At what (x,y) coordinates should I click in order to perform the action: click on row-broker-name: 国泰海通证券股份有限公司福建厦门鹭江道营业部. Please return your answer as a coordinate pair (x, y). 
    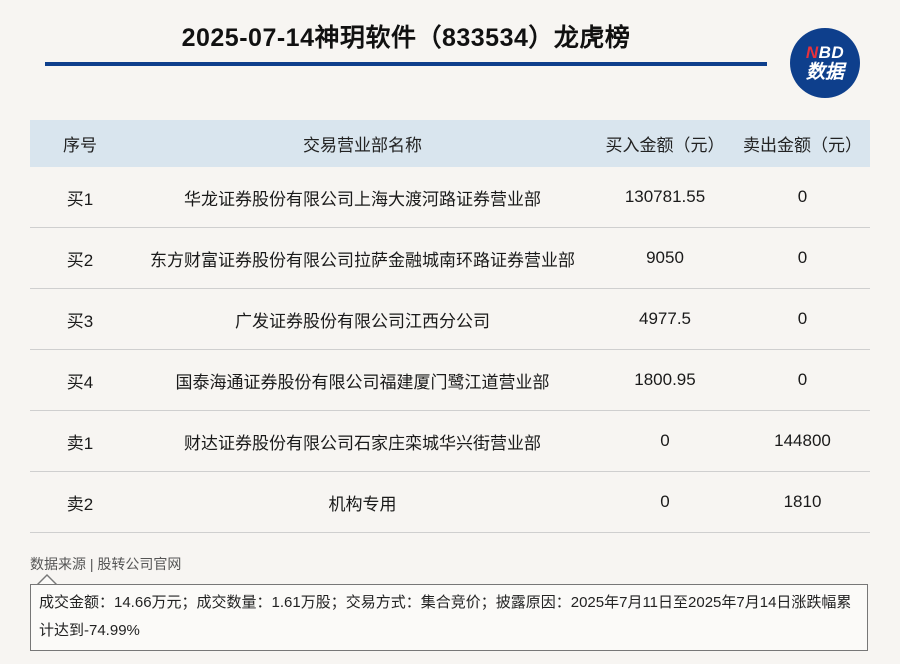
    Looking at the image, I should click on (362, 380).